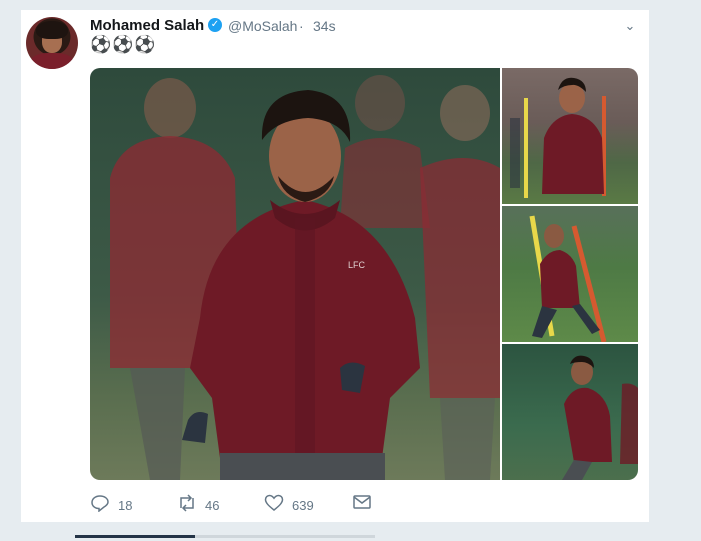  Describe the element at coordinates (123, 44) in the screenshot. I see `tweet-text: ⚽⚽⚽` at that location.